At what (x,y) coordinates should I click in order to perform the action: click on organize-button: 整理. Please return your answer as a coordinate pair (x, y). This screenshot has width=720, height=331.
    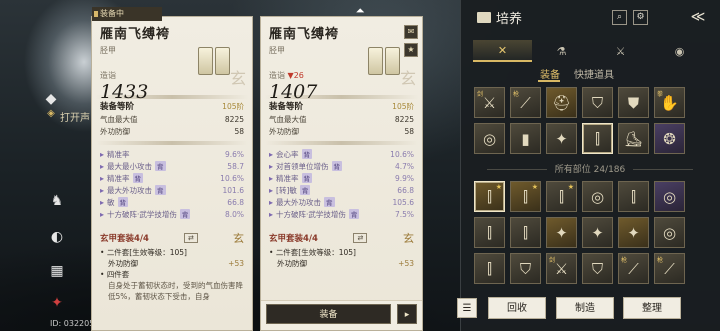
    Looking at the image, I should click on (652, 308).